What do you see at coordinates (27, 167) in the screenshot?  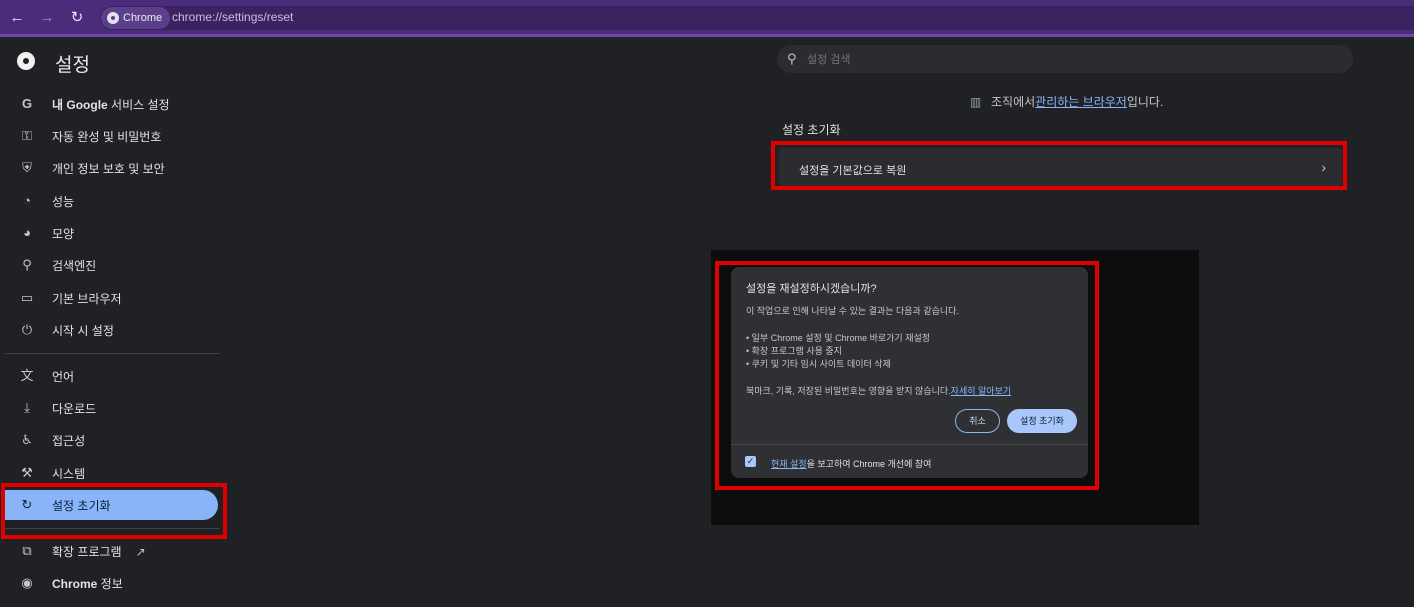 I see `shield-icon: ⛨` at bounding box center [27, 167].